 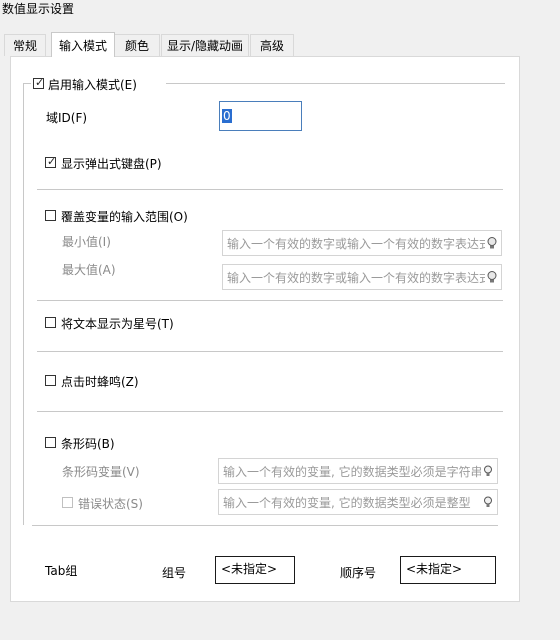 I want to click on group-number-label: 组号, so click(x=174, y=573).